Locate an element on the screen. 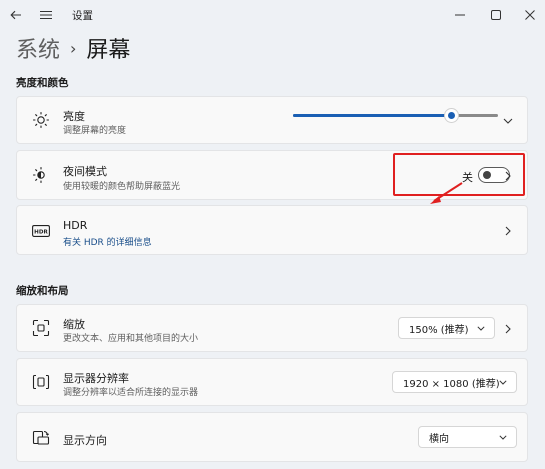 This screenshot has height=469, width=545. resolution-desc: 调整分辨率以适合所连接的显示器 is located at coordinates (131, 393).